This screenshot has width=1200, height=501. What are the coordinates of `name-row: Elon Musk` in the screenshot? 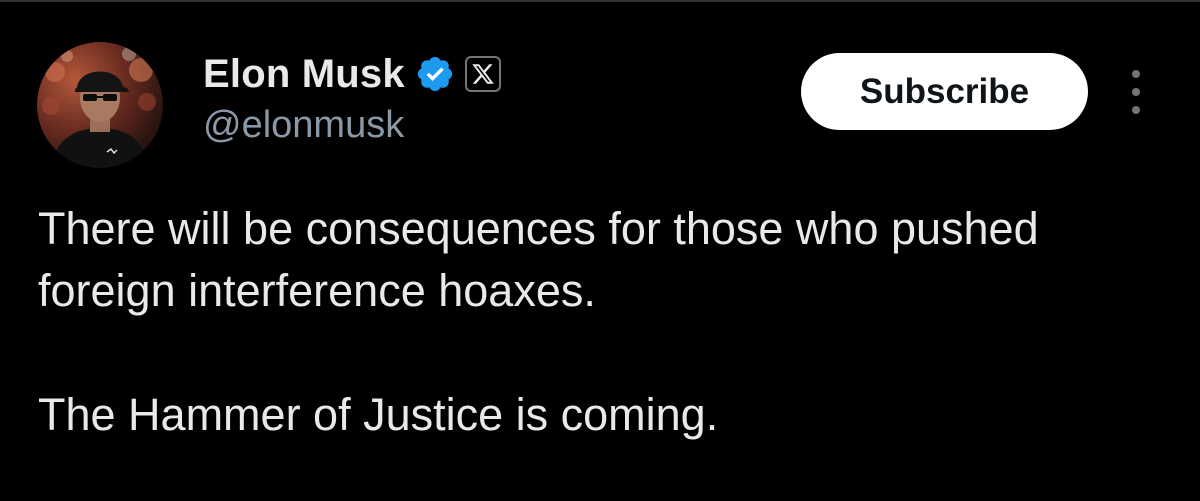 It's located at (352, 74).